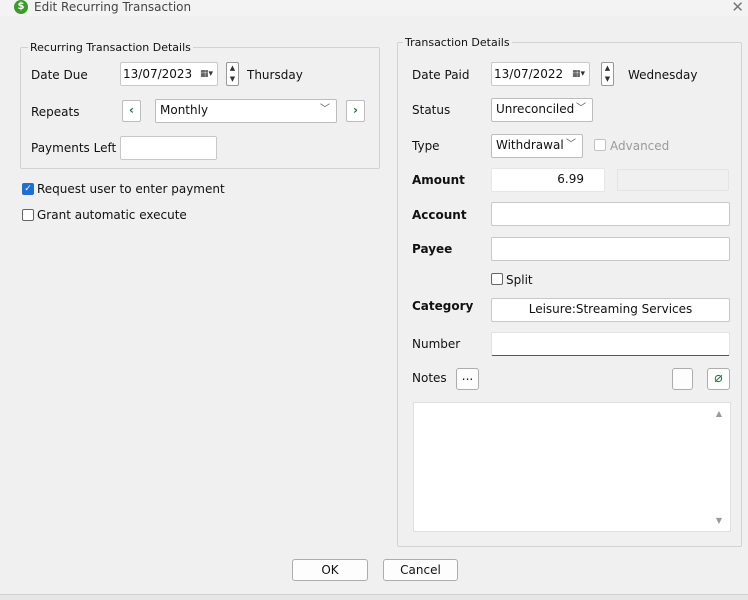  What do you see at coordinates (436, 344) in the screenshot?
I see `number-label: Number` at bounding box center [436, 344].